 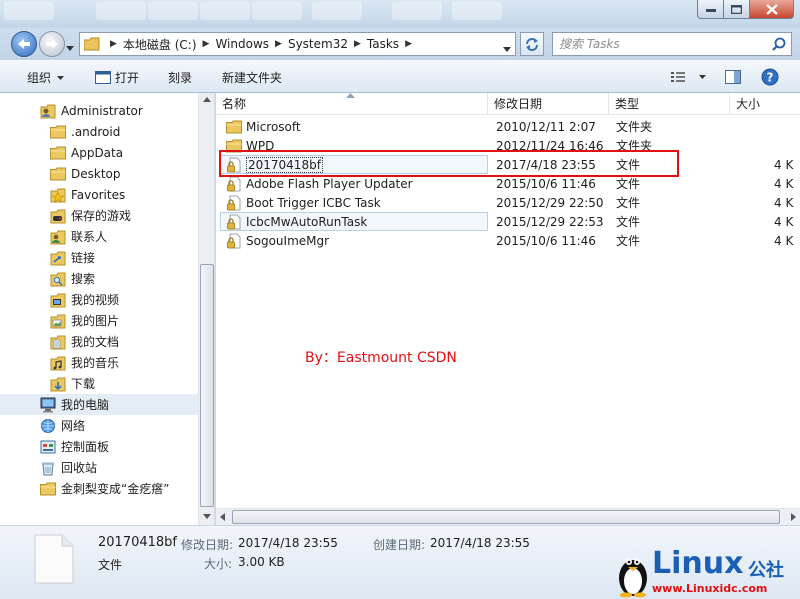 I want to click on organize-button: 组织, so click(x=46, y=77).